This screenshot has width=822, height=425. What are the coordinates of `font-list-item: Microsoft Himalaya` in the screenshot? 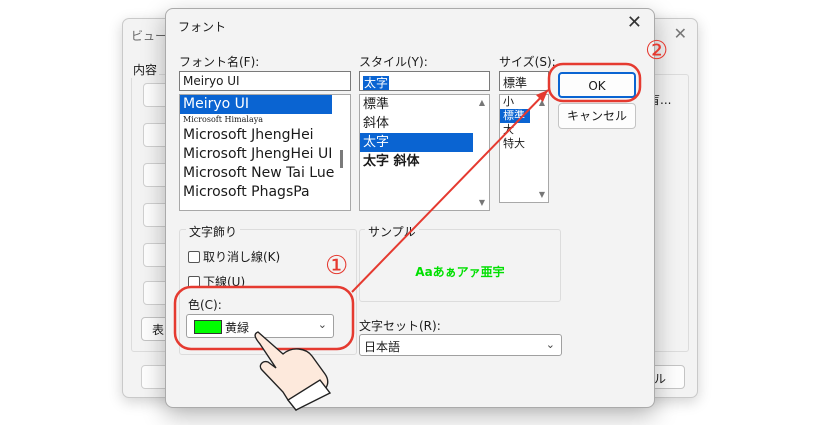 It's located at (265, 120).